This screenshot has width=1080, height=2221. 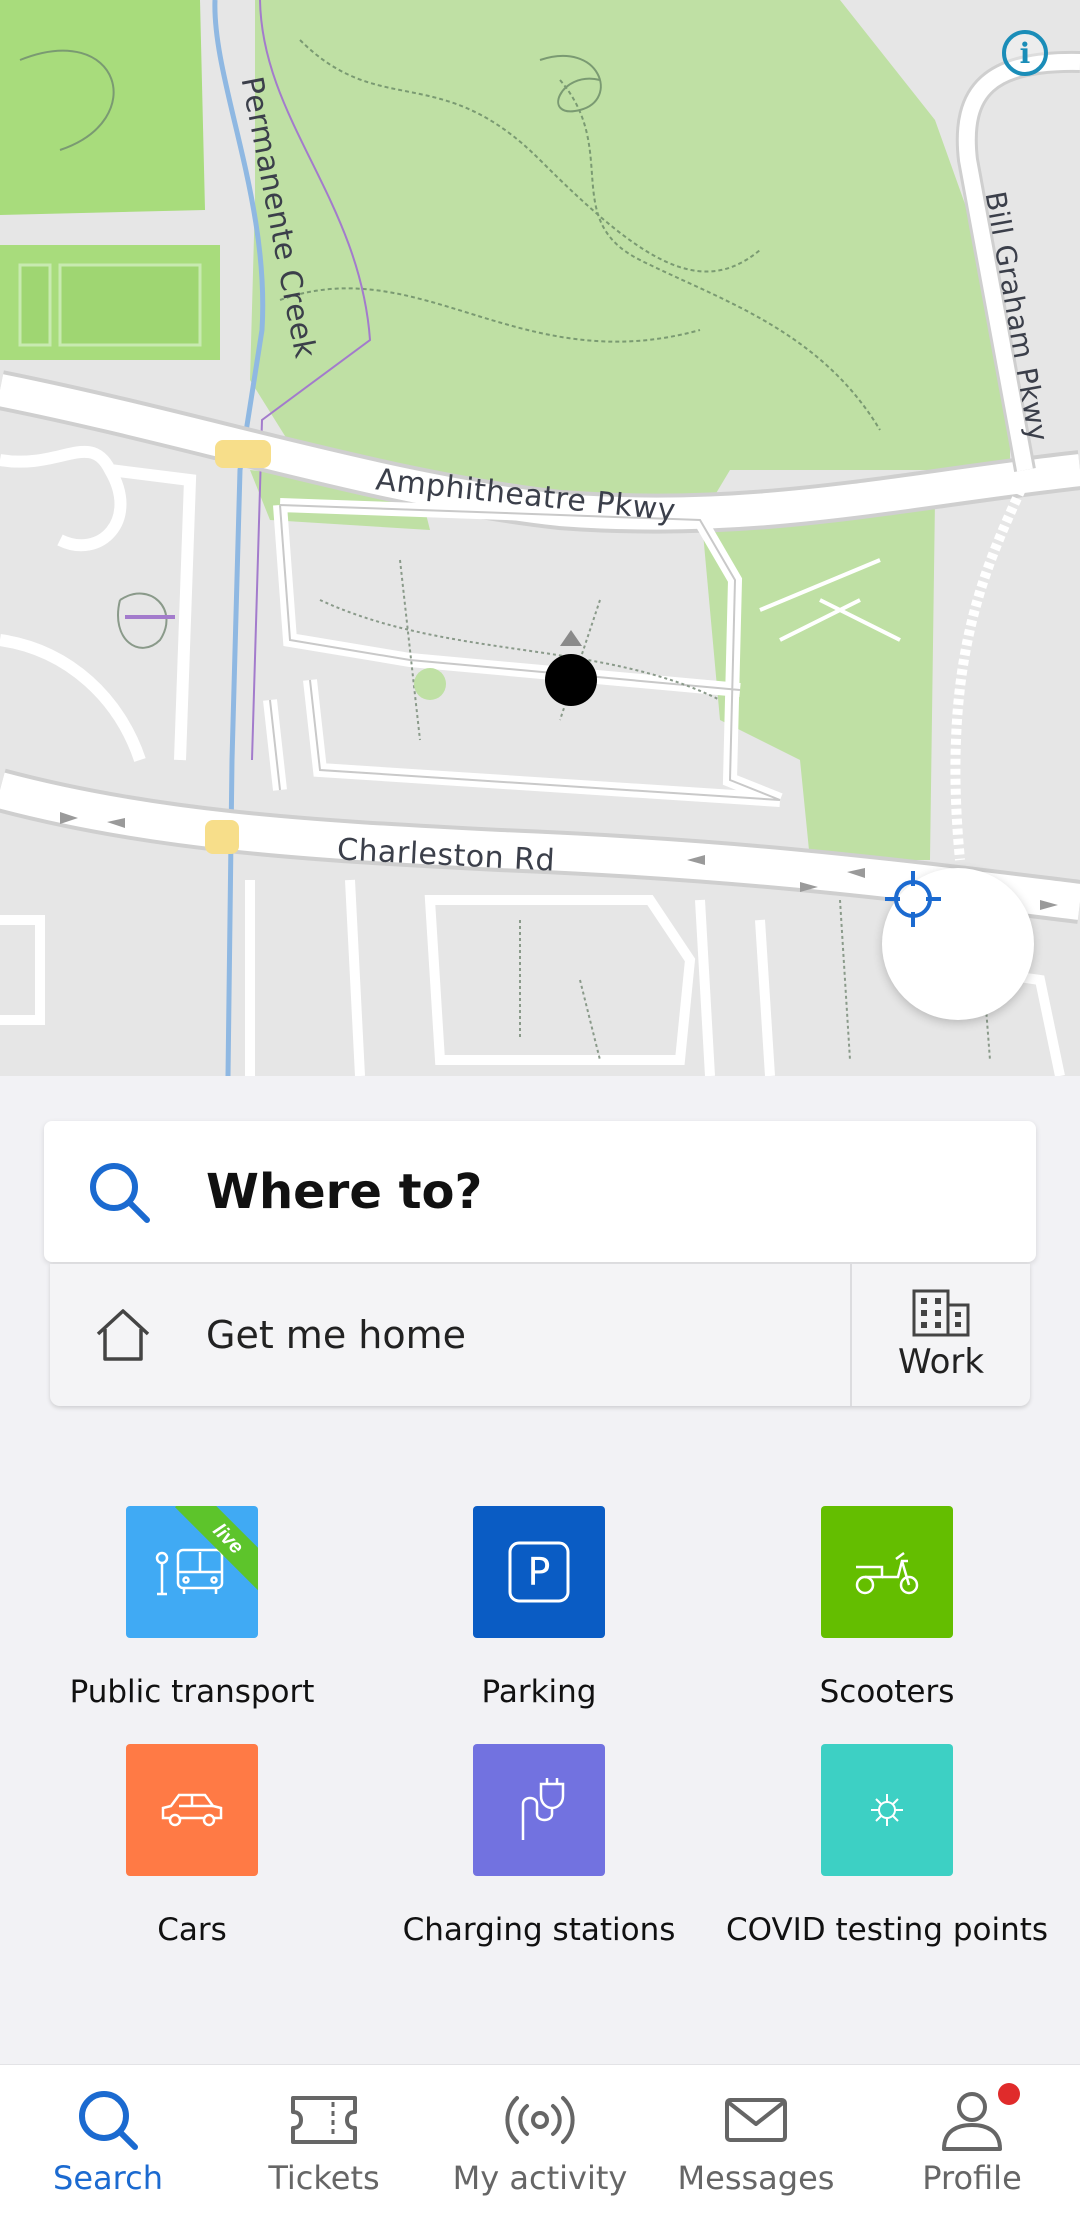 I want to click on scooters-label: Scooters, so click(x=887, y=1692).